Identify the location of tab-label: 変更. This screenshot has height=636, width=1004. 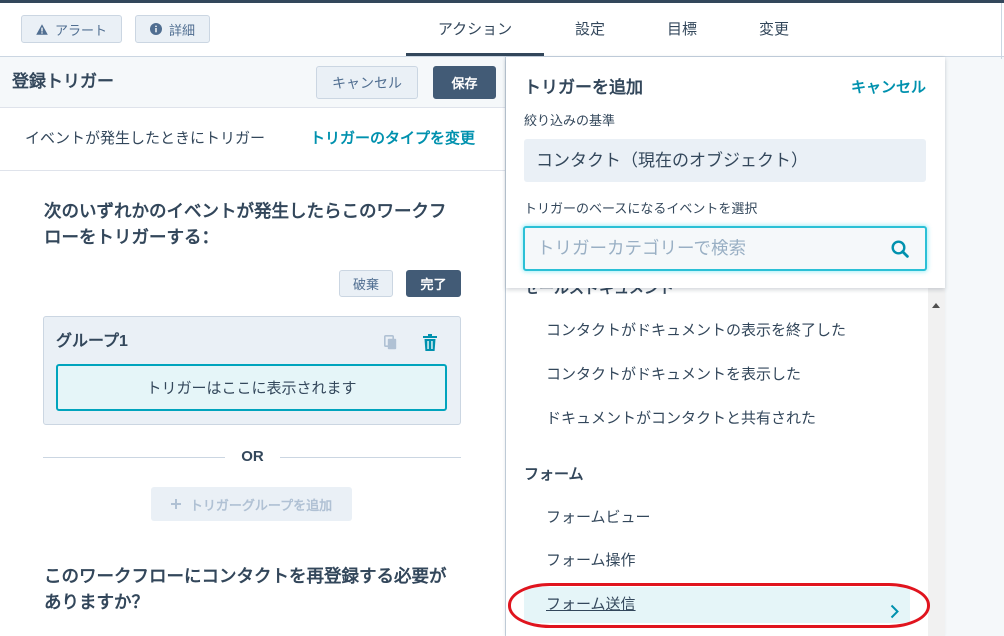
(773, 29).